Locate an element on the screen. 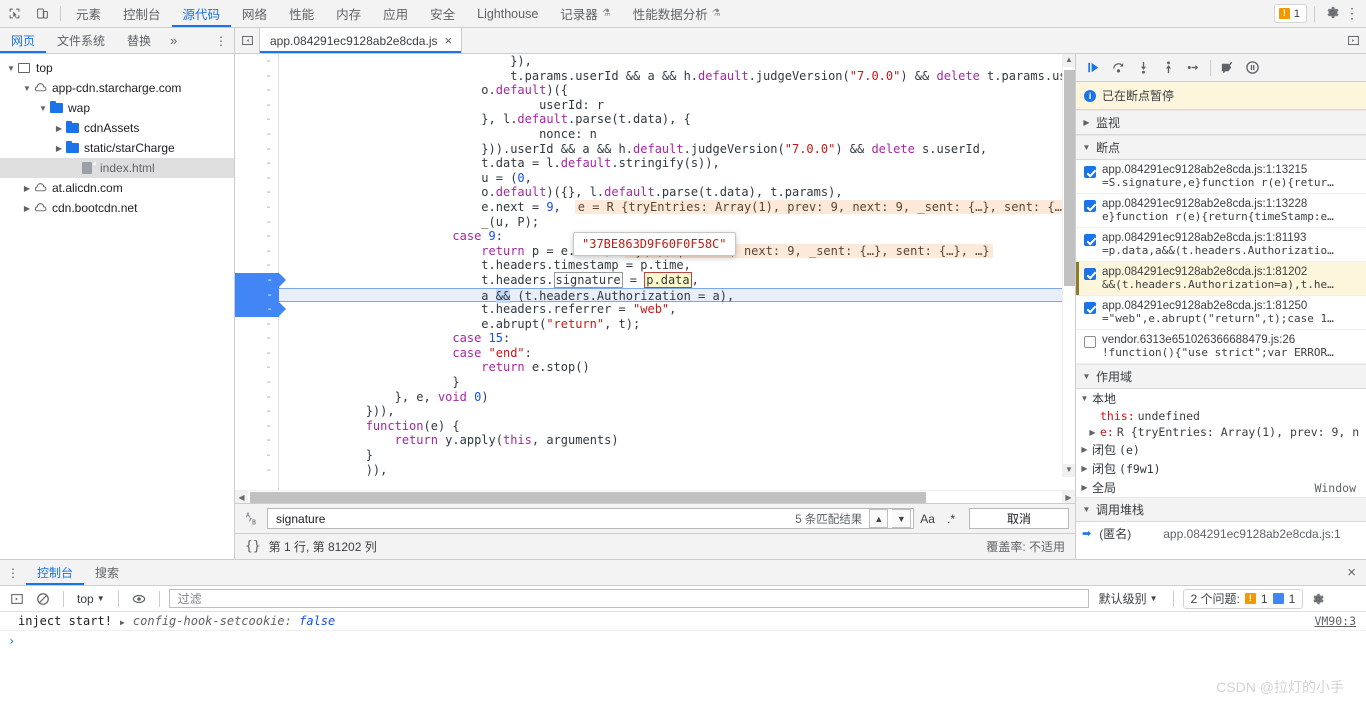 This screenshot has width=1366, height=705. scroll-left-icon: ◀ is located at coordinates (241, 497).